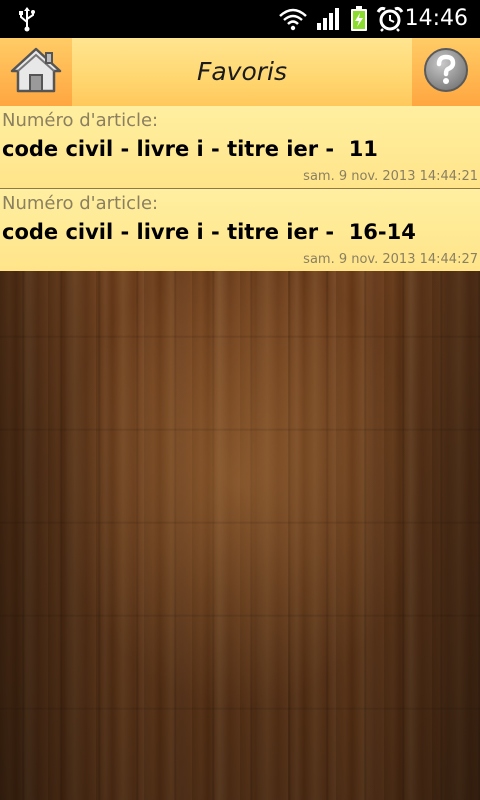 The height and width of the screenshot is (800, 480). Describe the element at coordinates (390, 176) in the screenshot. I see `article-date: sam. 9 nov. 2013 14:44:21` at that location.